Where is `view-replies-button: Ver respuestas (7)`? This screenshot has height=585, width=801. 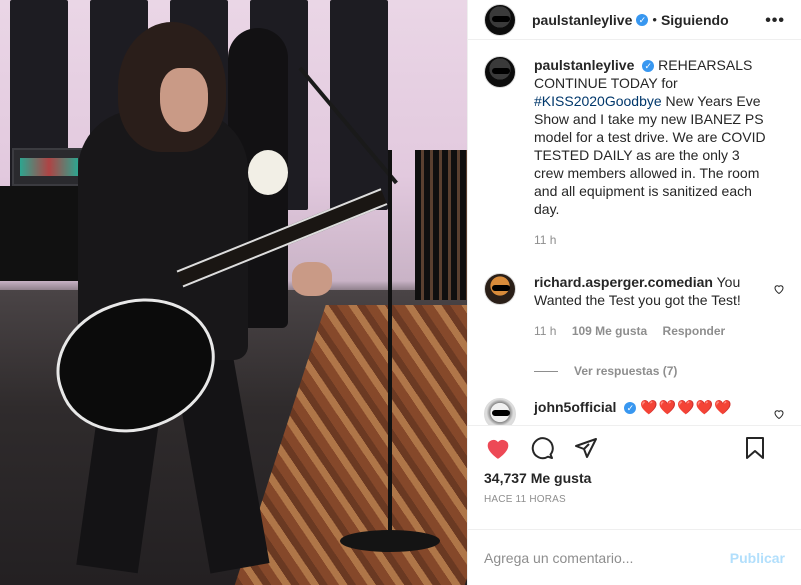 view-replies-button: Ver respuestas (7) is located at coordinates (659, 371).